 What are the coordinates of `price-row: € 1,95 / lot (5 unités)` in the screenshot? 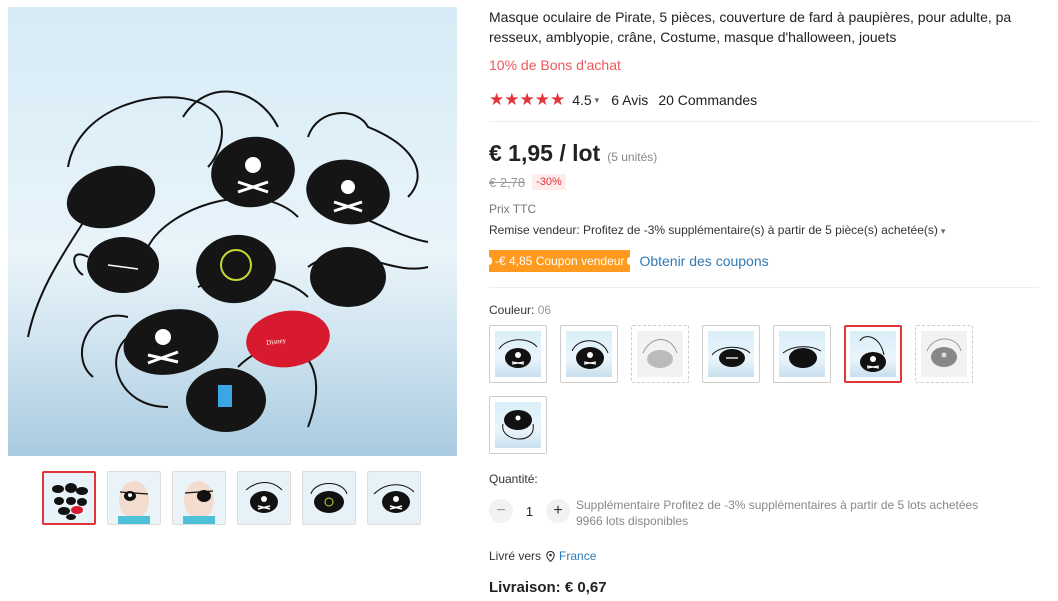 It's located at (573, 153).